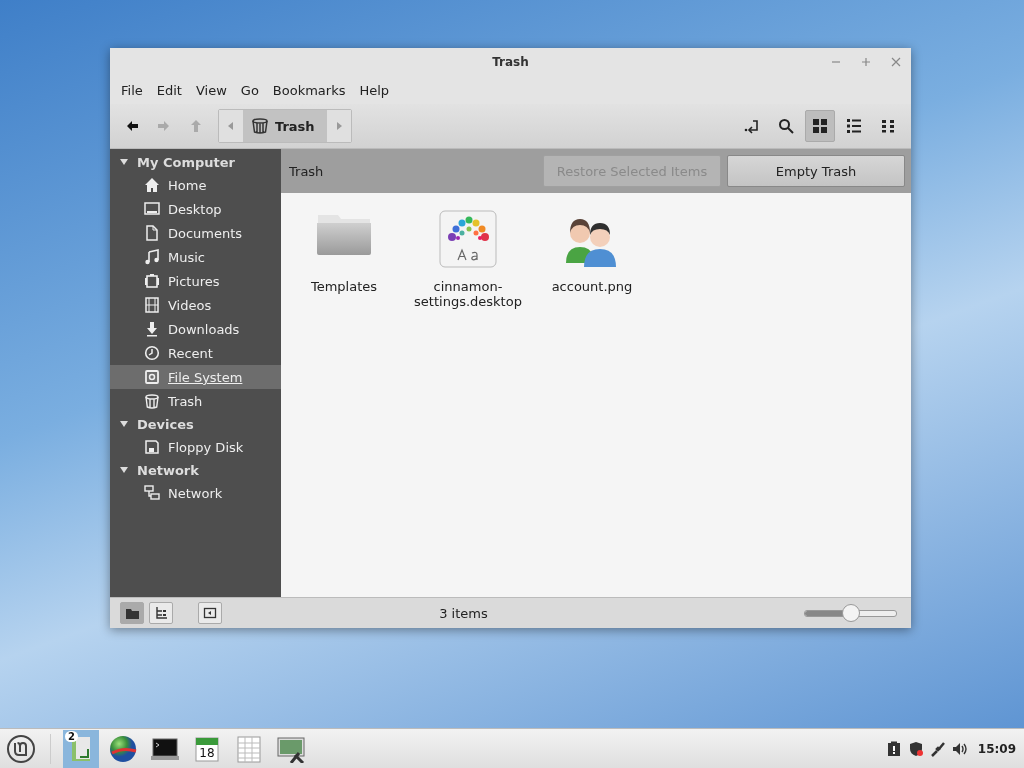  What do you see at coordinates (374, 90) in the screenshot?
I see `menu-item: Help` at bounding box center [374, 90].